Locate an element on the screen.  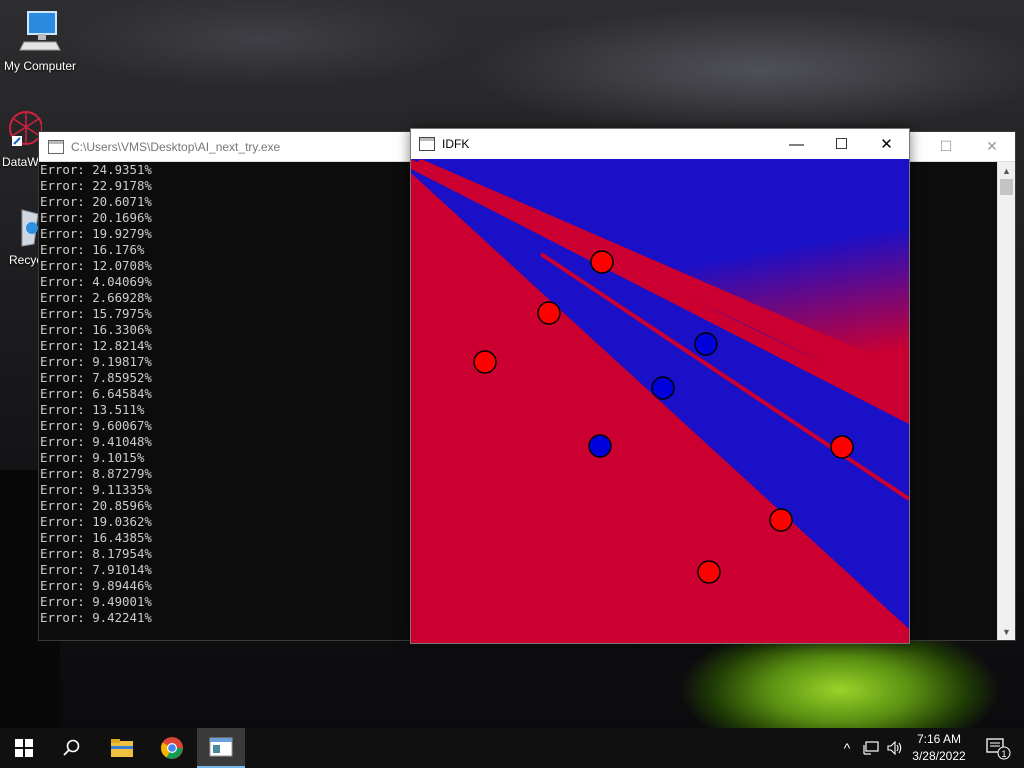
console-line: Error: 20.8596% is located at coordinates (96, 505).